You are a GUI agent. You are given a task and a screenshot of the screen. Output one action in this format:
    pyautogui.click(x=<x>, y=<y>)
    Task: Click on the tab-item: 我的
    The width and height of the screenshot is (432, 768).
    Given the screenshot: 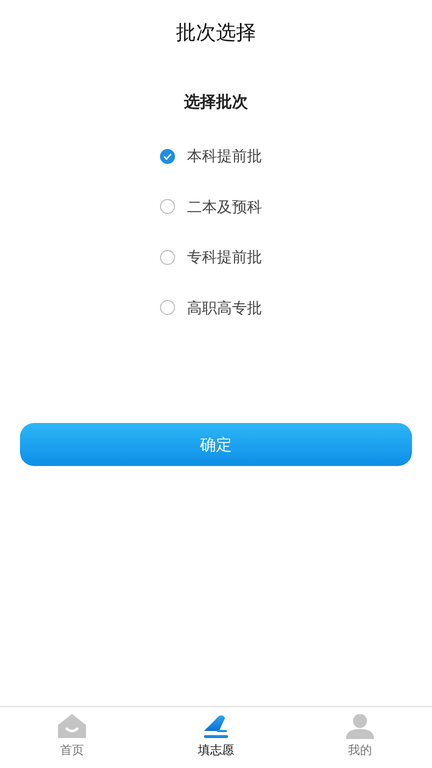 What is the action you would take?
    pyautogui.click(x=360, y=737)
    